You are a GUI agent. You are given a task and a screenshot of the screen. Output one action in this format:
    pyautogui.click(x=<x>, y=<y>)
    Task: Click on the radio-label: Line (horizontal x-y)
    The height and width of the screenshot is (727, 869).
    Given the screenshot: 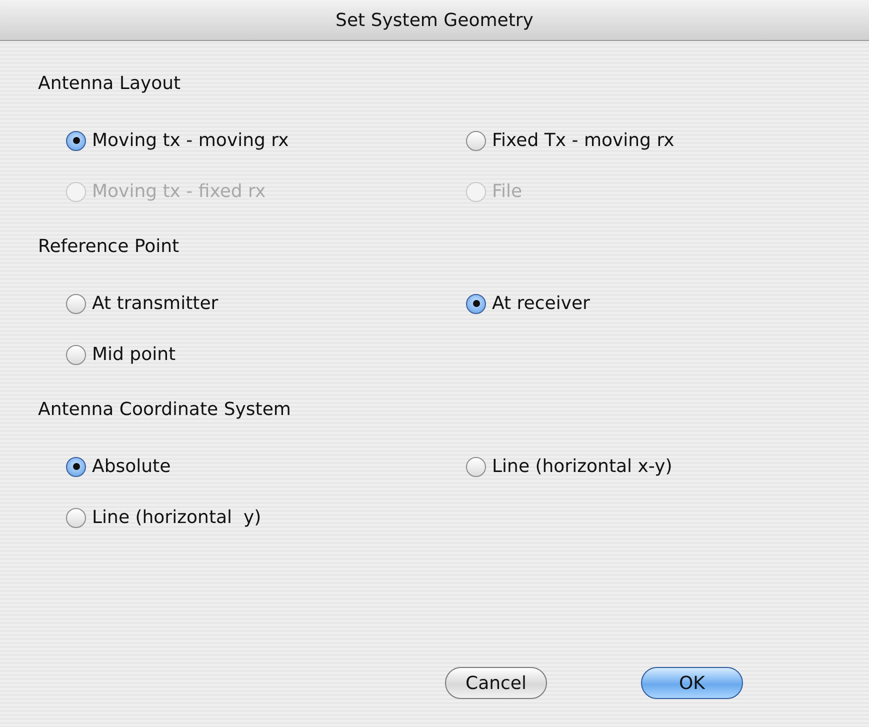 What is the action you would take?
    pyautogui.click(x=582, y=466)
    